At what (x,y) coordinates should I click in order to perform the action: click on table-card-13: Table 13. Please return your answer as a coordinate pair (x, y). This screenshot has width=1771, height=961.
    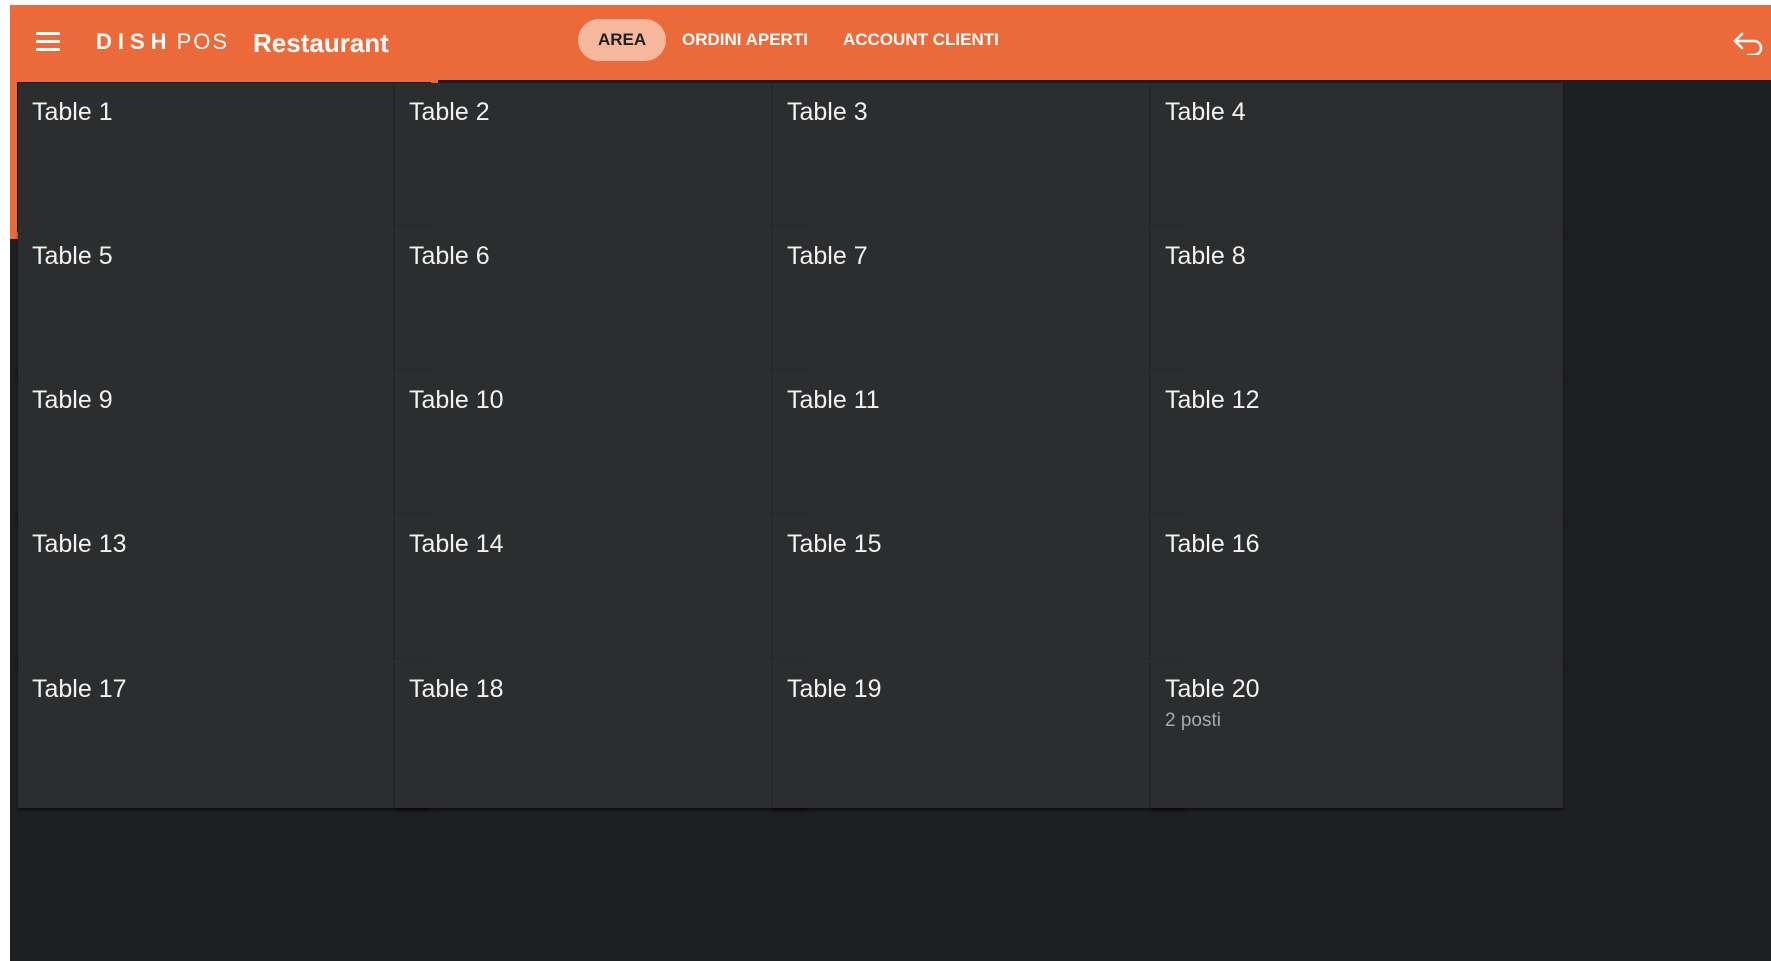
    Looking at the image, I should click on (224, 589).